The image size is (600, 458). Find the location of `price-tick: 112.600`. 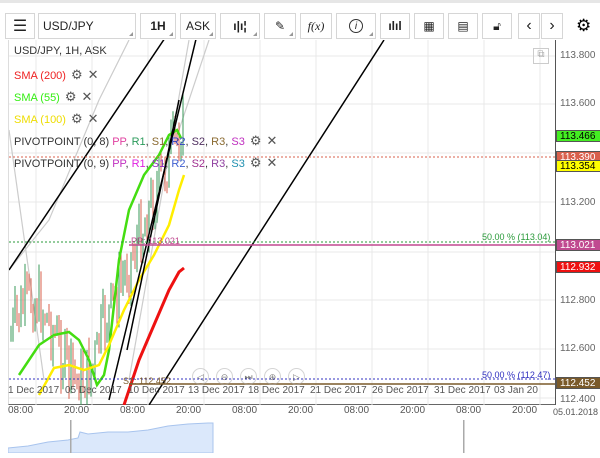

price-tick: 112.600 is located at coordinates (578, 348).